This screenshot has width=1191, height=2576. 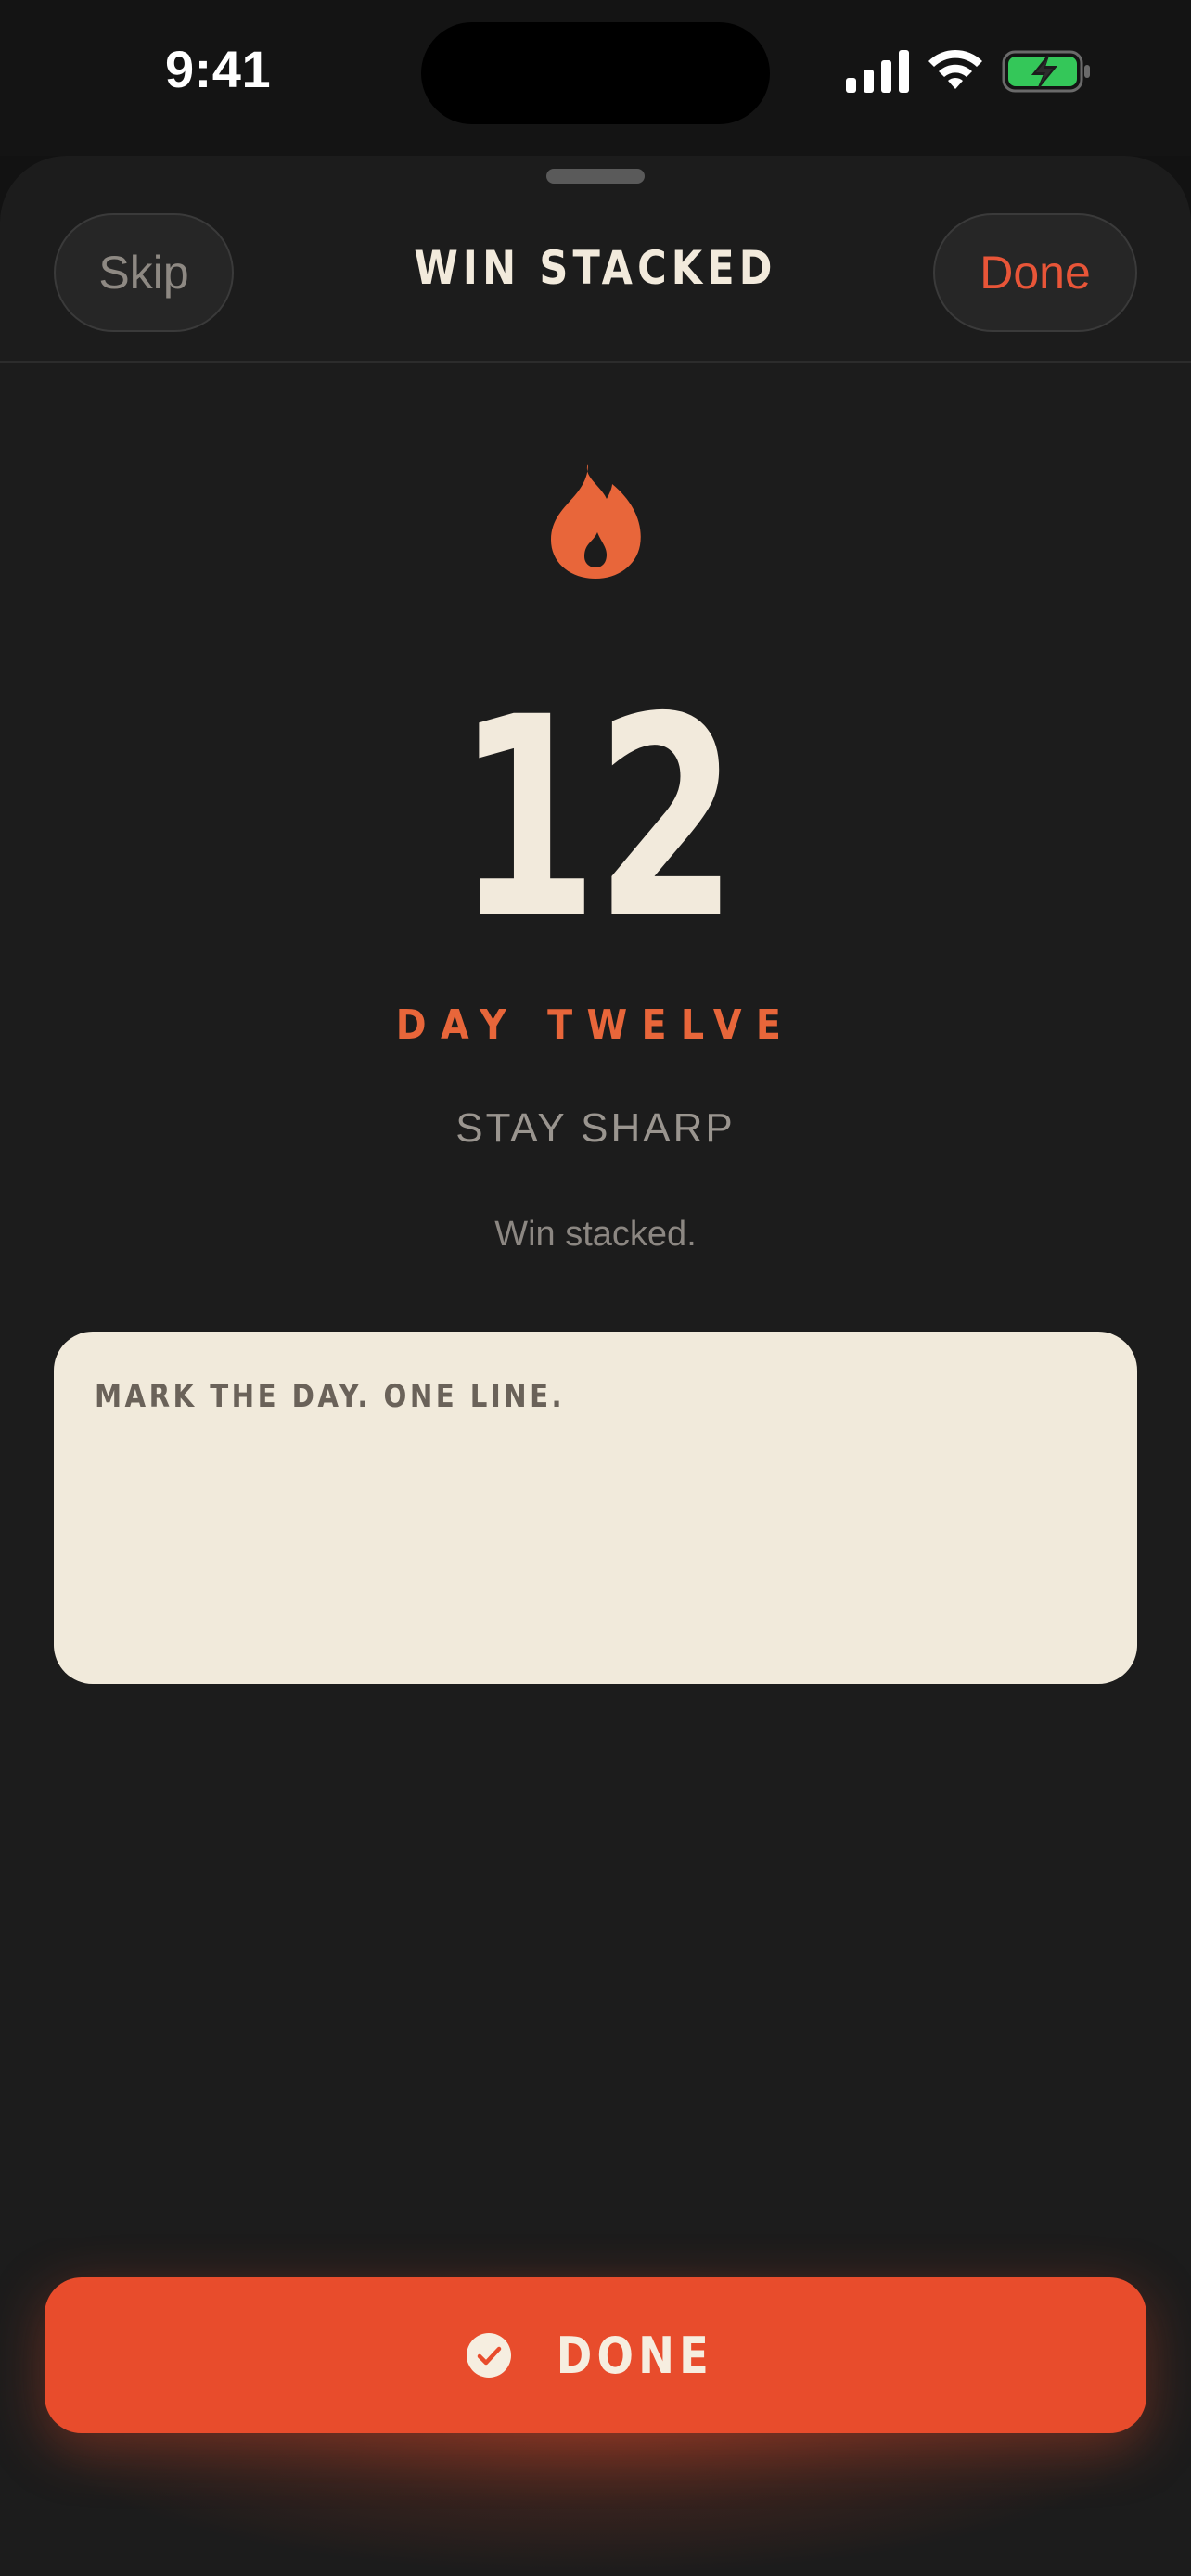 I want to click on subtext: Win stacked., so click(x=595, y=1234).